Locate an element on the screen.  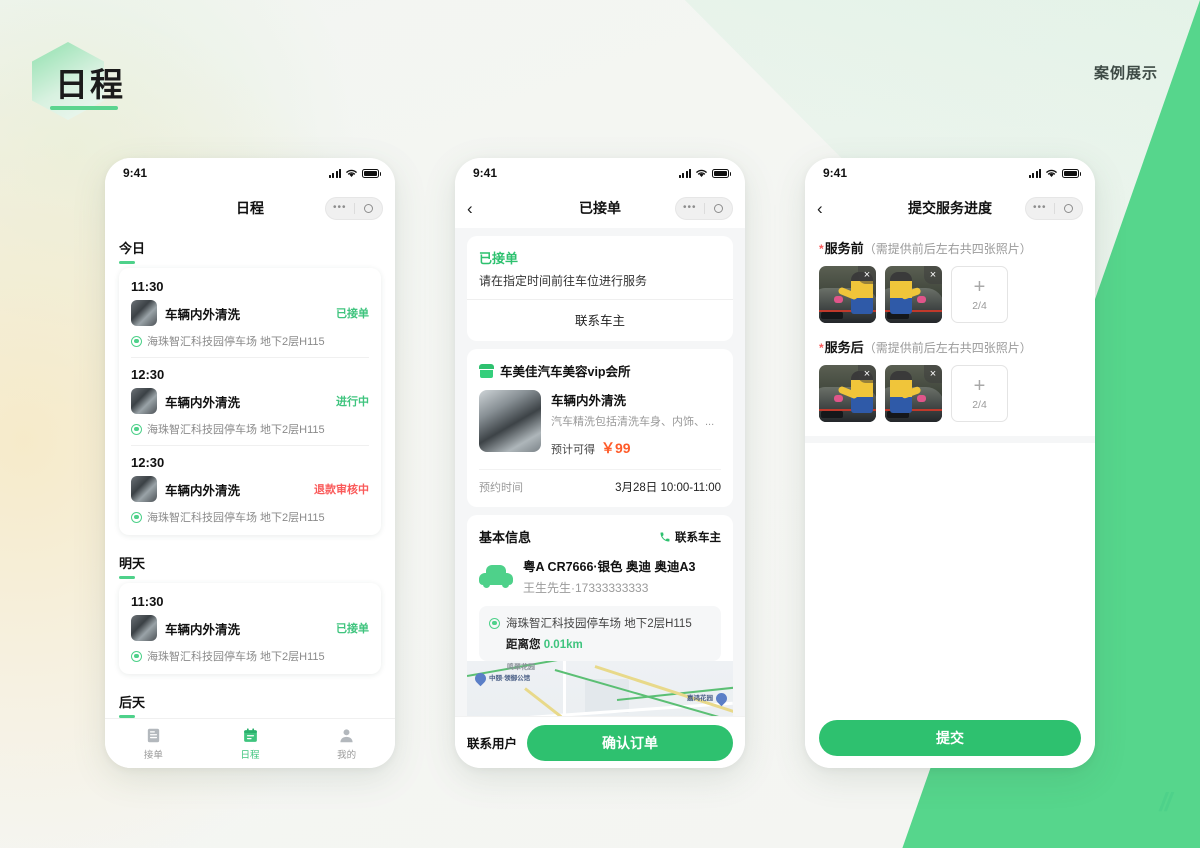
job-main-row: 车辆内外清洗 已接单 is located at coordinates (250, 628).